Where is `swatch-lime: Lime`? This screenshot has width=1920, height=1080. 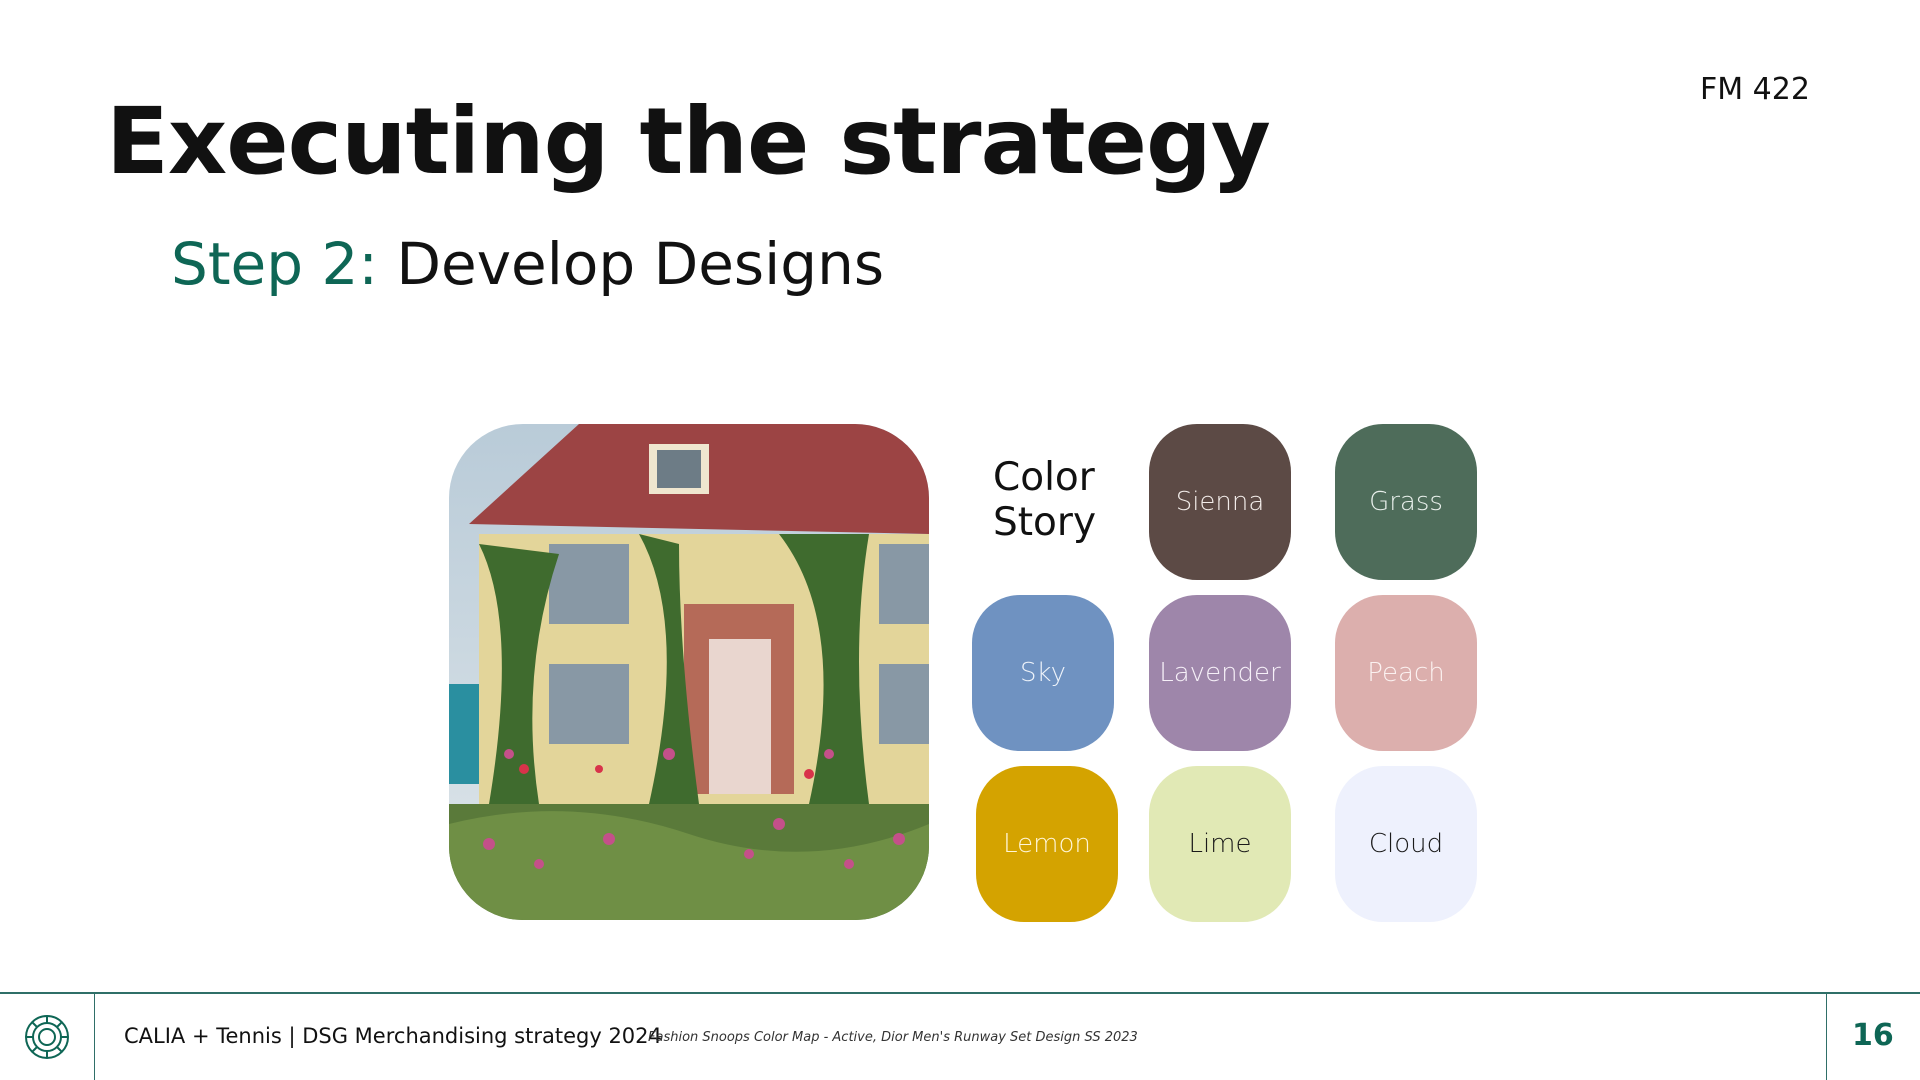 swatch-lime: Lime is located at coordinates (1220, 844).